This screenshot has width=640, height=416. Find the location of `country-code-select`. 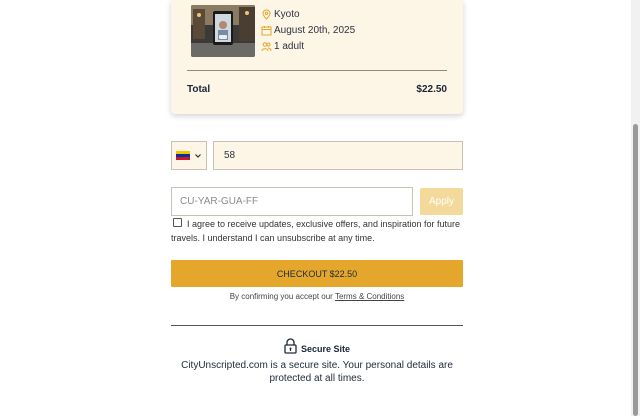

country-code-select is located at coordinates (189, 155).